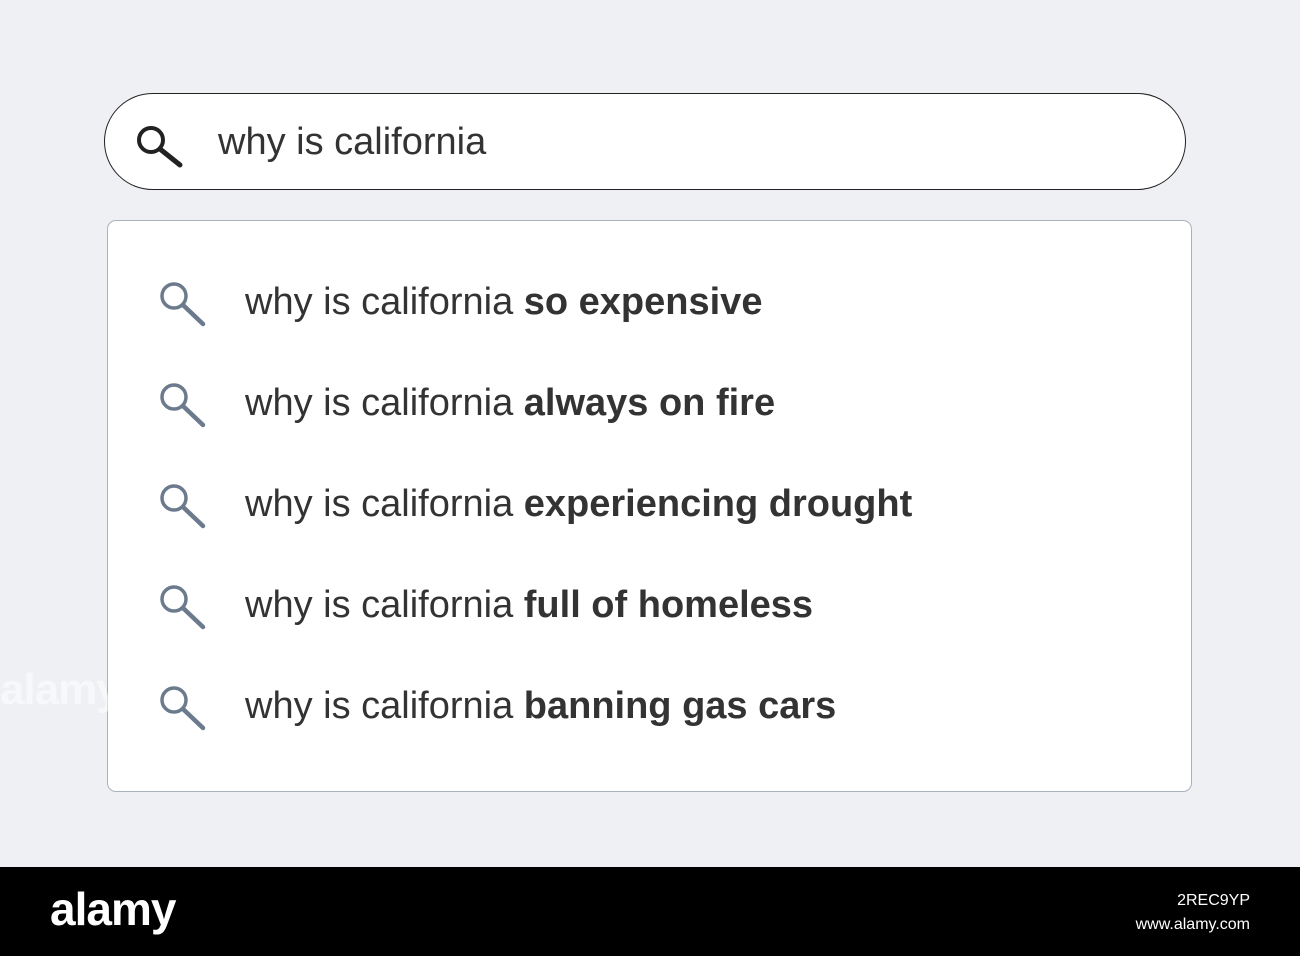  Describe the element at coordinates (718, 504) in the screenshot. I see `suggestion-completion: experiencing drought` at that location.